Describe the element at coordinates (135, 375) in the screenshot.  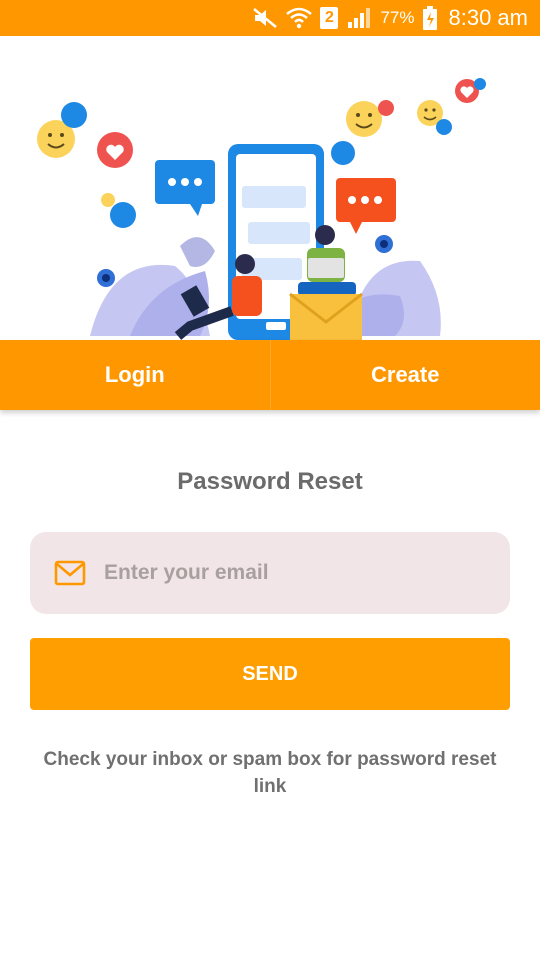
I see `tab-login: Login` at that location.